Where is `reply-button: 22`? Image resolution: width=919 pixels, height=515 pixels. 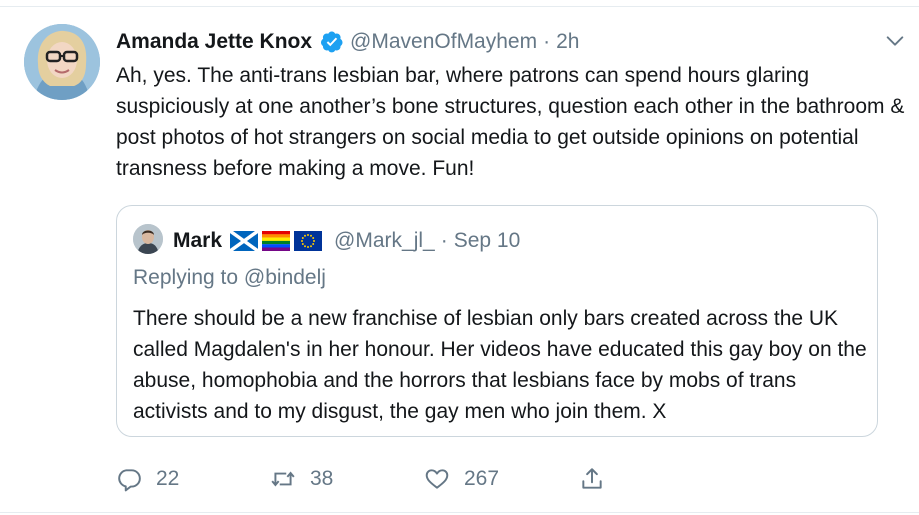
reply-button: 22 is located at coordinates (147, 479).